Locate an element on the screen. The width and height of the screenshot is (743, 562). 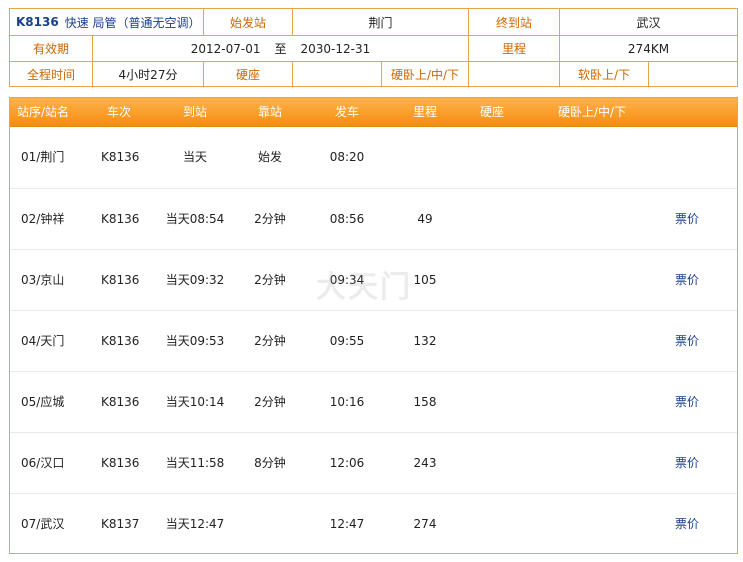
info-row-validity: 有效期 2012-07-01 至 2030-12-31 里程 274KM is located at coordinates (373, 48).